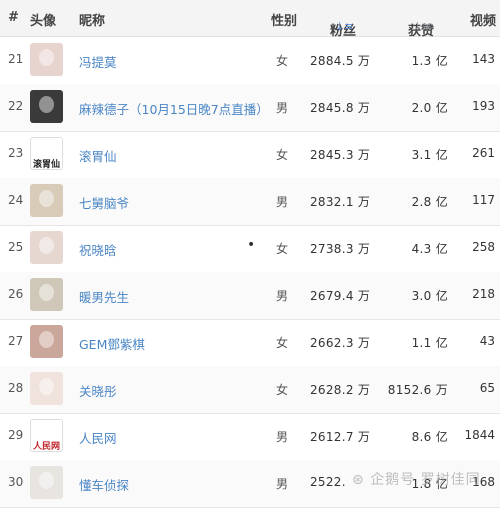  I want to click on video-count: 1844, so click(479, 435).